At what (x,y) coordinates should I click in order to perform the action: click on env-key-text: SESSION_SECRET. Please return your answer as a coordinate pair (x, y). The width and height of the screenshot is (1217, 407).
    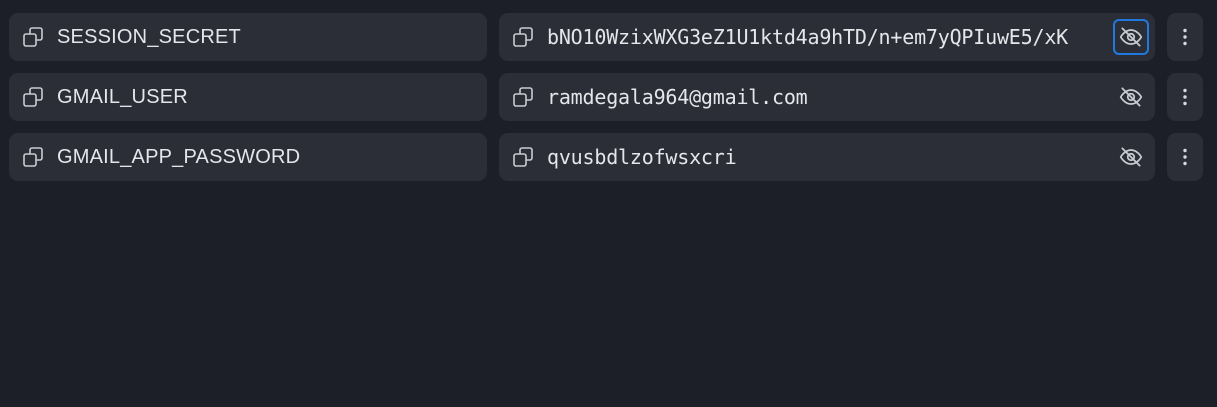
    Looking at the image, I should click on (149, 37).